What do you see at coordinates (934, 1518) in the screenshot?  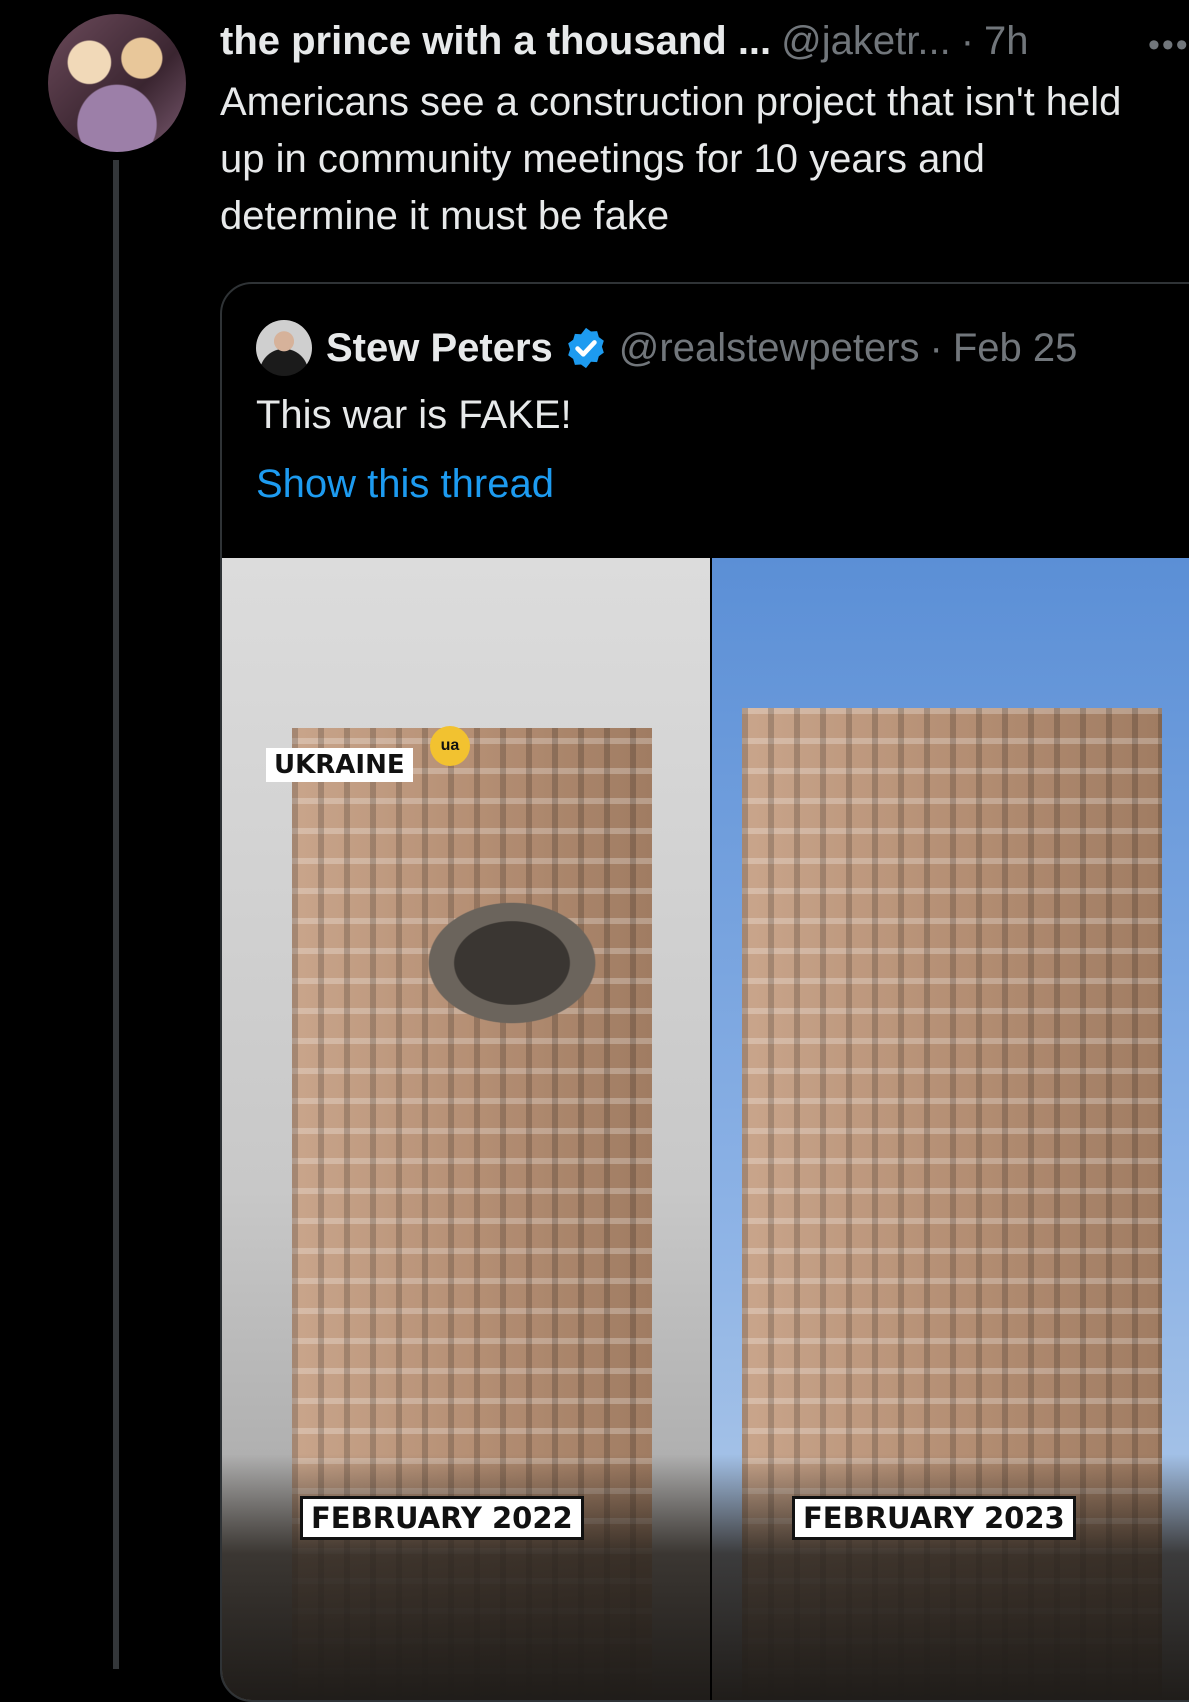 I see `image-caption-2023: FEBRUARY 2023` at bounding box center [934, 1518].